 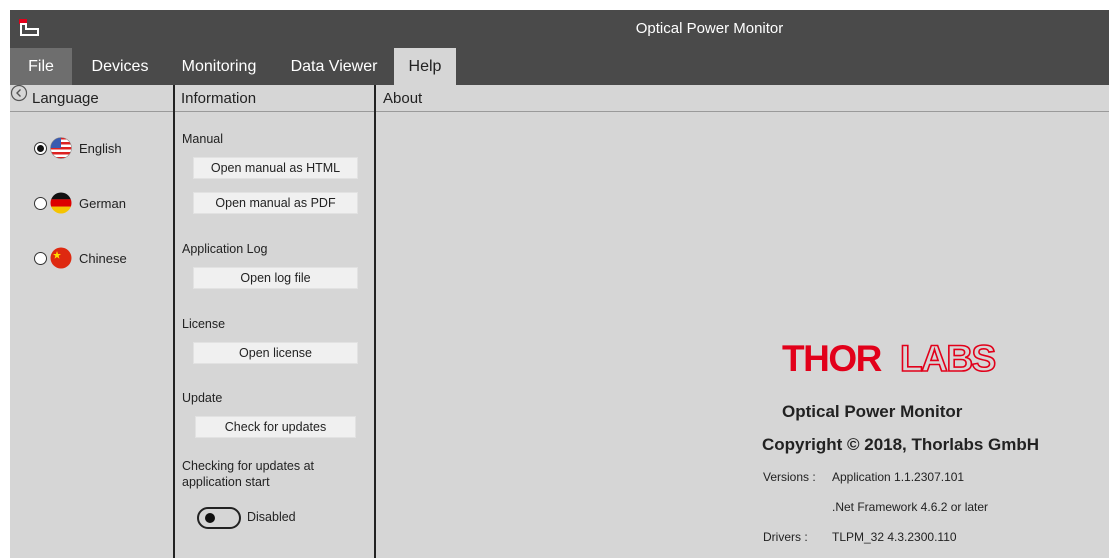 What do you see at coordinates (425, 66) in the screenshot?
I see `menu-help: Help` at bounding box center [425, 66].